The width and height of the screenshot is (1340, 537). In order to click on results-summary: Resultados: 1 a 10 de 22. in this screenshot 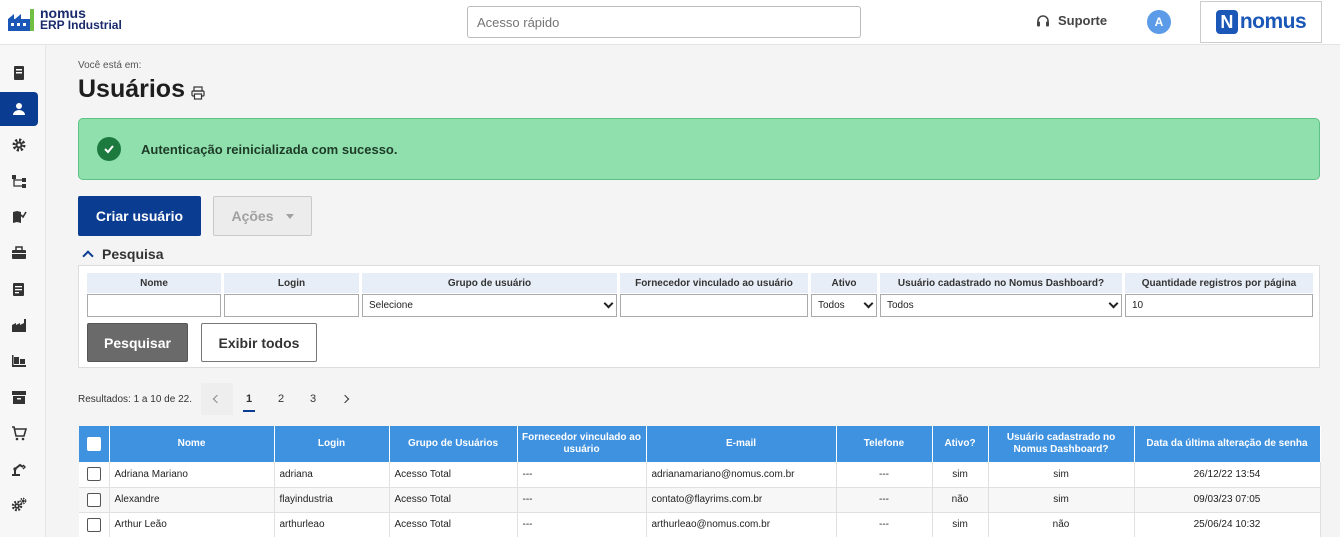, I will do `click(135, 399)`.